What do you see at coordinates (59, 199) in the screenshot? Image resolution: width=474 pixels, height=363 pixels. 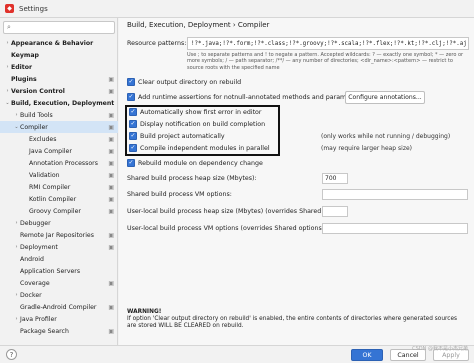 I see `sidebar-item: Kotlin Compiler ▣` at bounding box center [59, 199].